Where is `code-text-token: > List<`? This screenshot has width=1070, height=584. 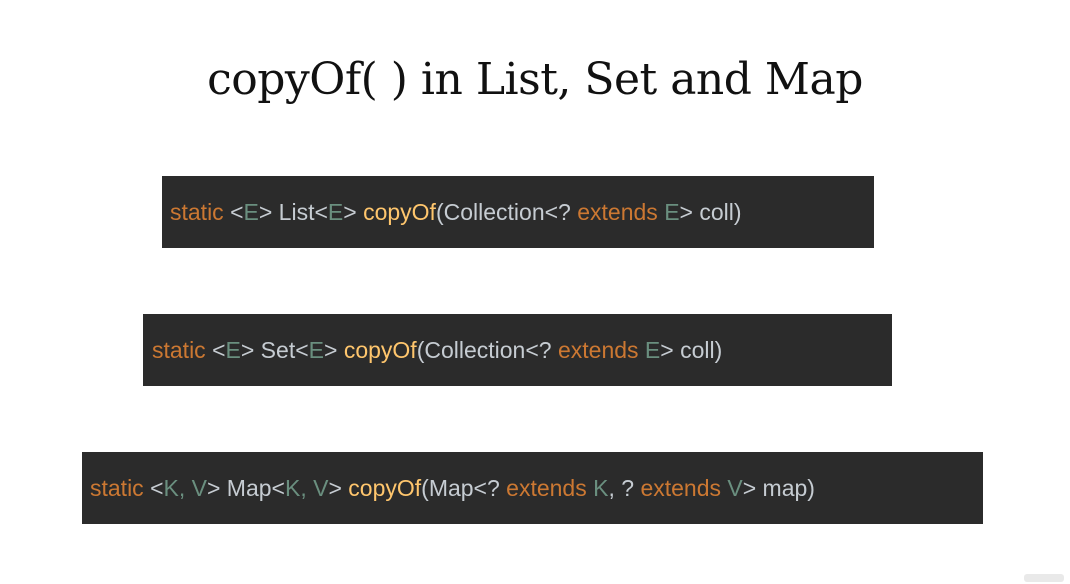
code-text-token: > List< is located at coordinates (293, 211).